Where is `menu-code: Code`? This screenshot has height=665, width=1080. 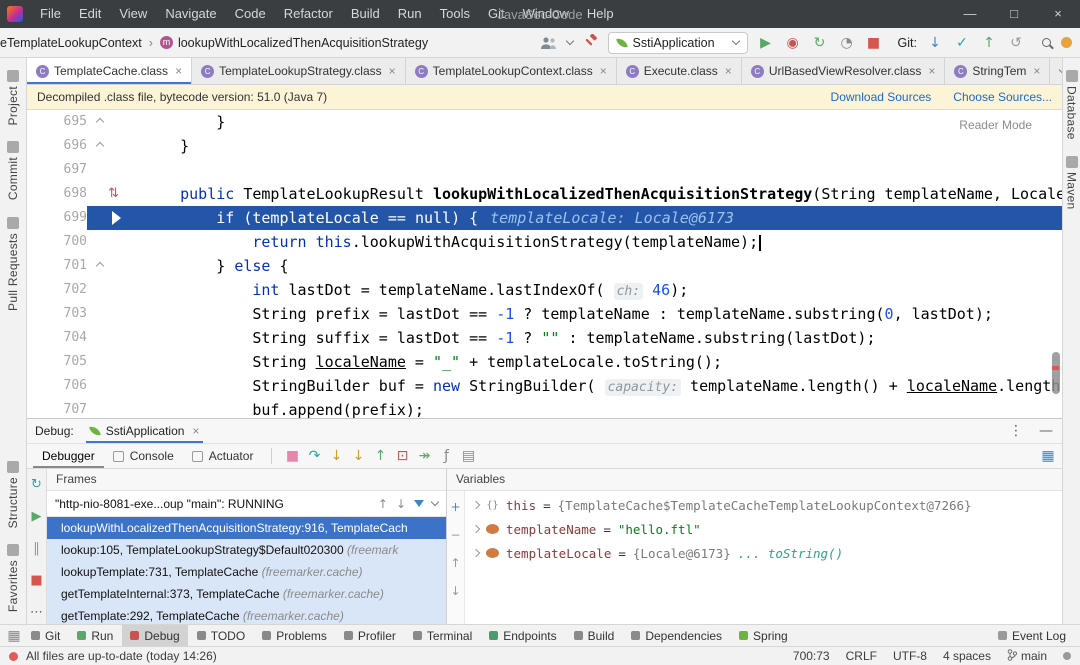
menu-code: Code is located at coordinates (250, 14).